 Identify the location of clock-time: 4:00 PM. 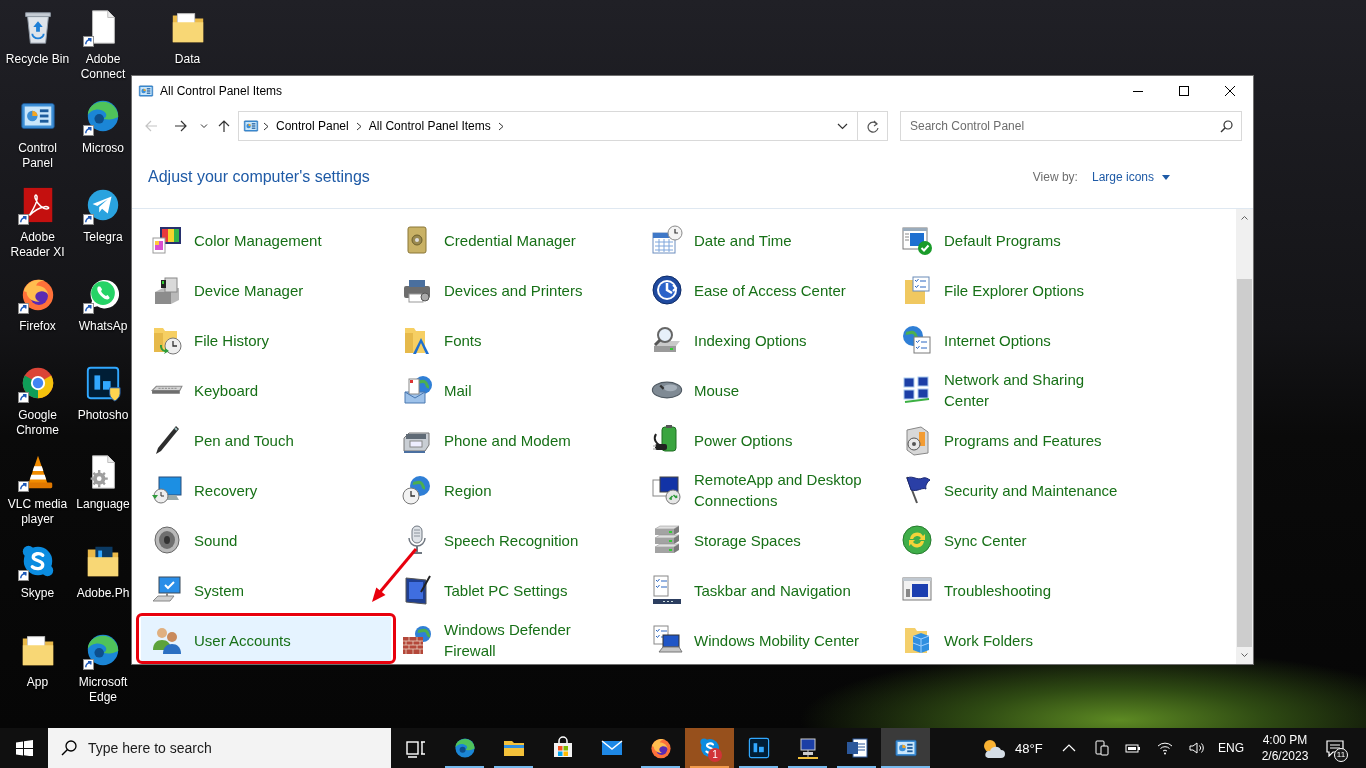
(1285, 740).